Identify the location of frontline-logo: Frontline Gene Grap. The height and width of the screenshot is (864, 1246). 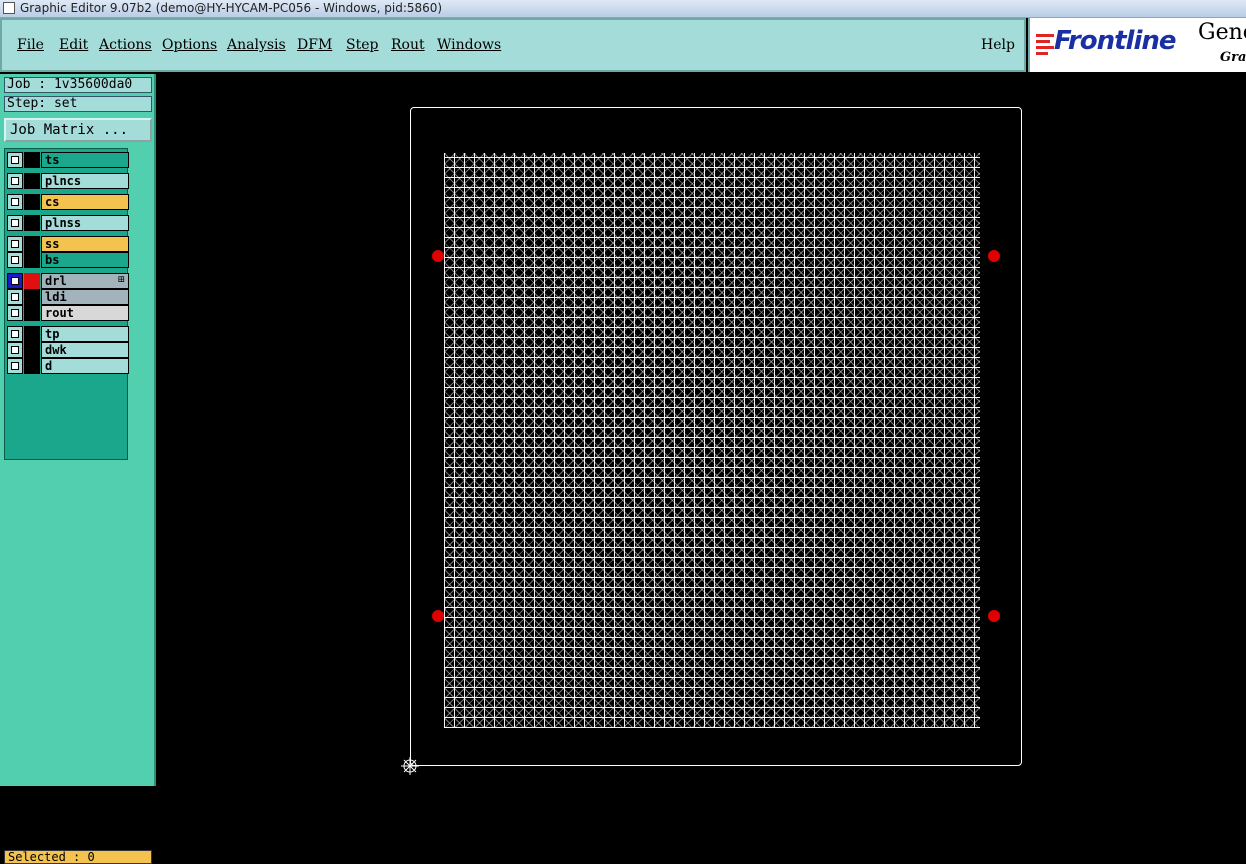
(1137, 45).